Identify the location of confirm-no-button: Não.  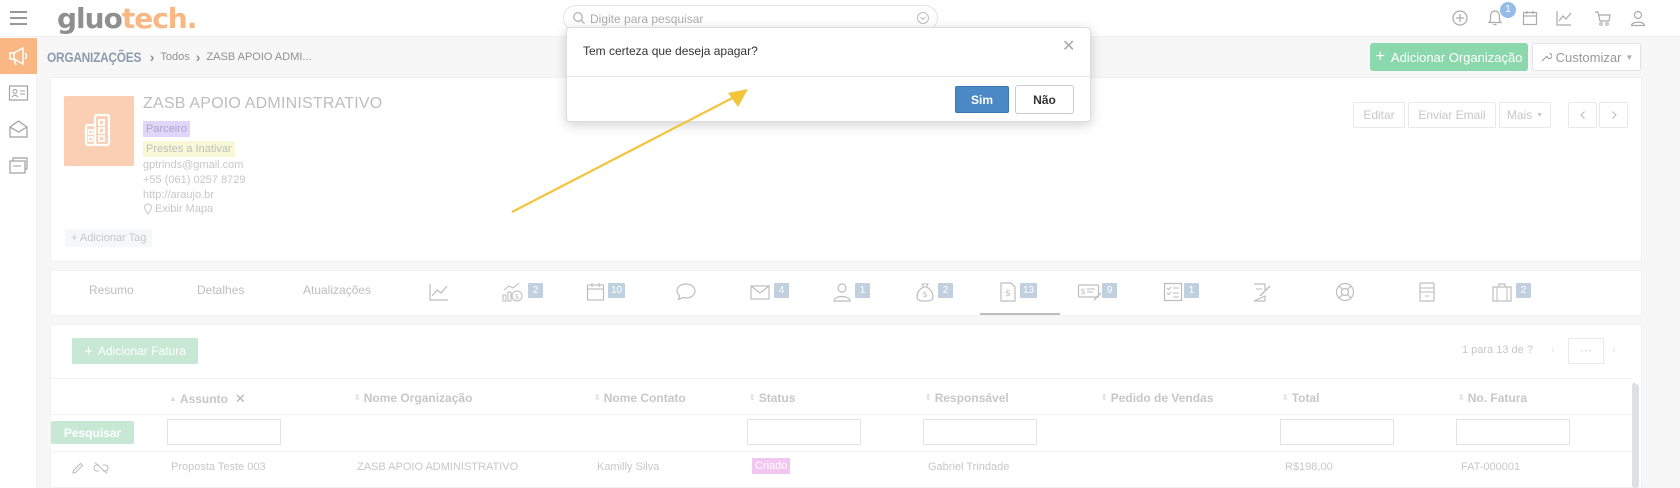
(1044, 99).